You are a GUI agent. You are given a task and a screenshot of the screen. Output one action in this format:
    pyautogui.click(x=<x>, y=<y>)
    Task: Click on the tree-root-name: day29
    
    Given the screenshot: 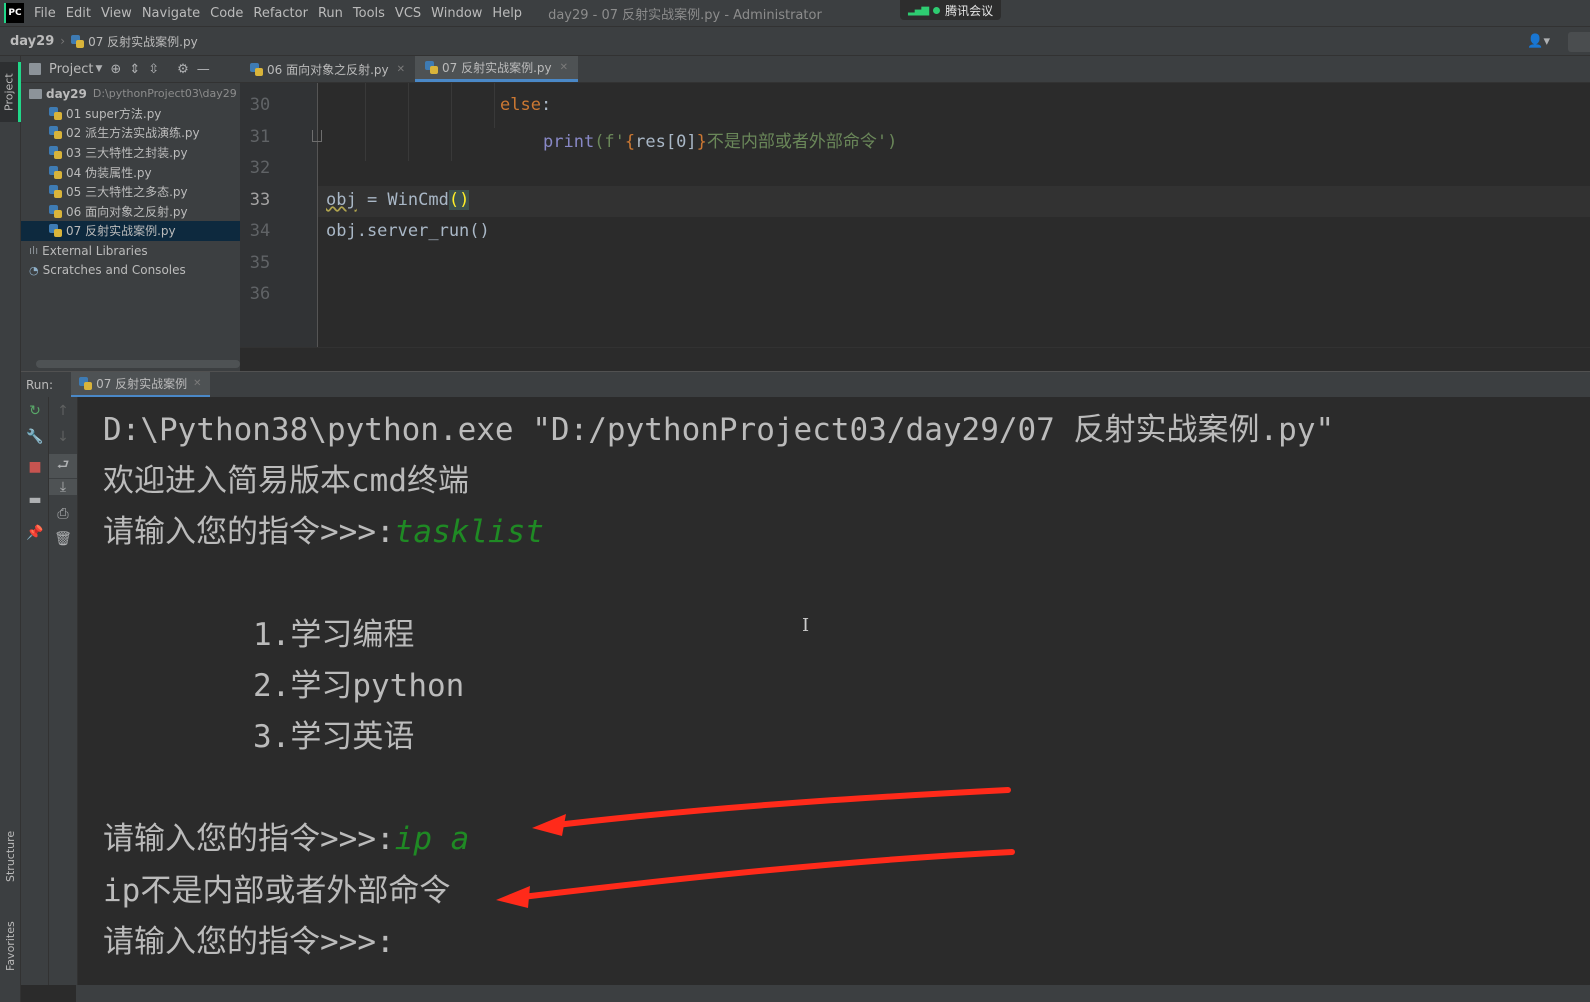 What is the action you would take?
    pyautogui.click(x=66, y=93)
    